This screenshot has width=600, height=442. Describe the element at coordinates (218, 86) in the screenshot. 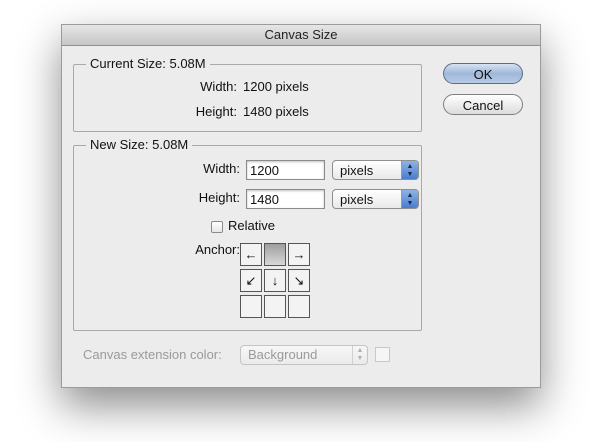

I see `current-width-label: Width:` at that location.